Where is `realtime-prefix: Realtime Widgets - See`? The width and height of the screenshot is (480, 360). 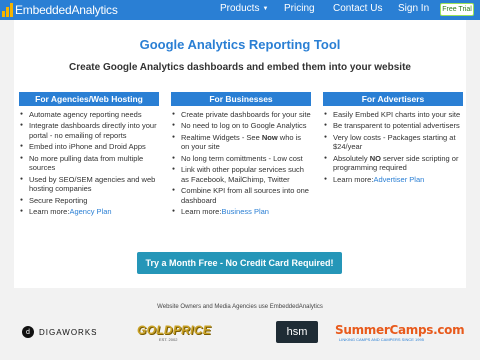 realtime-prefix: Realtime Widgets - See is located at coordinates (221, 137).